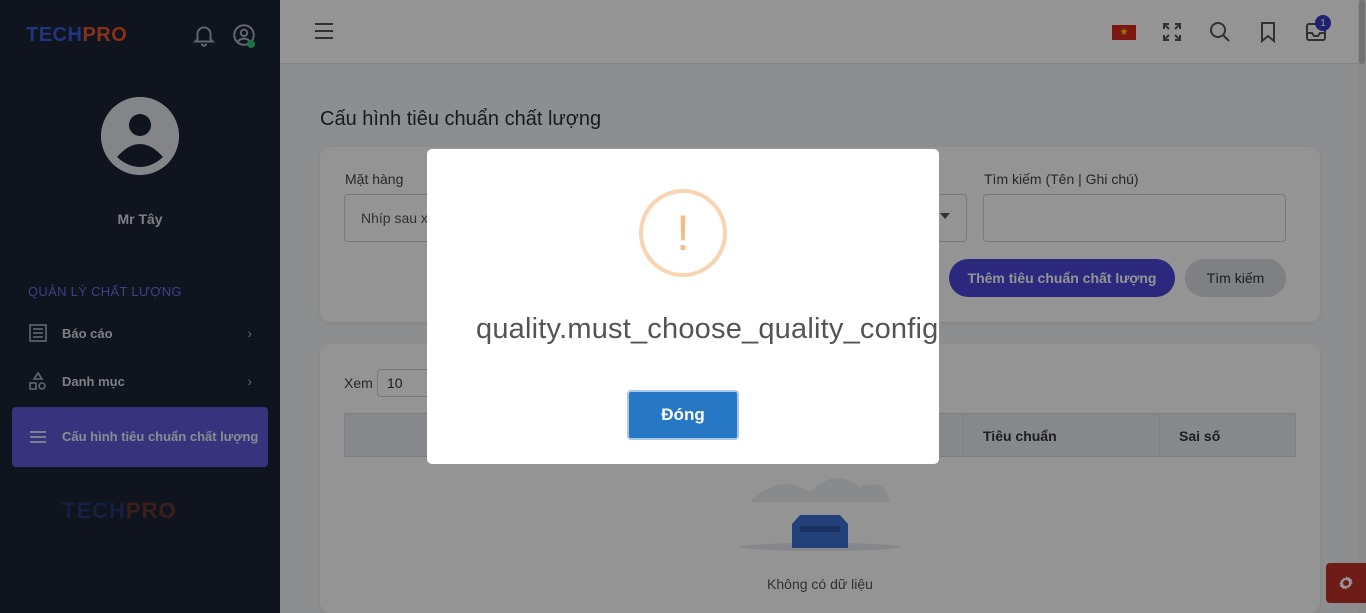 The height and width of the screenshot is (613, 1366). I want to click on close-button: Đóng, so click(683, 415).